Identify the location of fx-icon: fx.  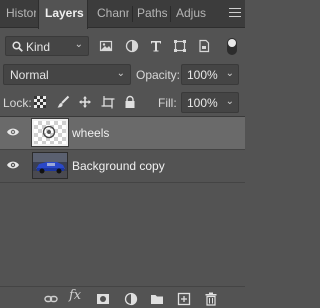
(75, 295).